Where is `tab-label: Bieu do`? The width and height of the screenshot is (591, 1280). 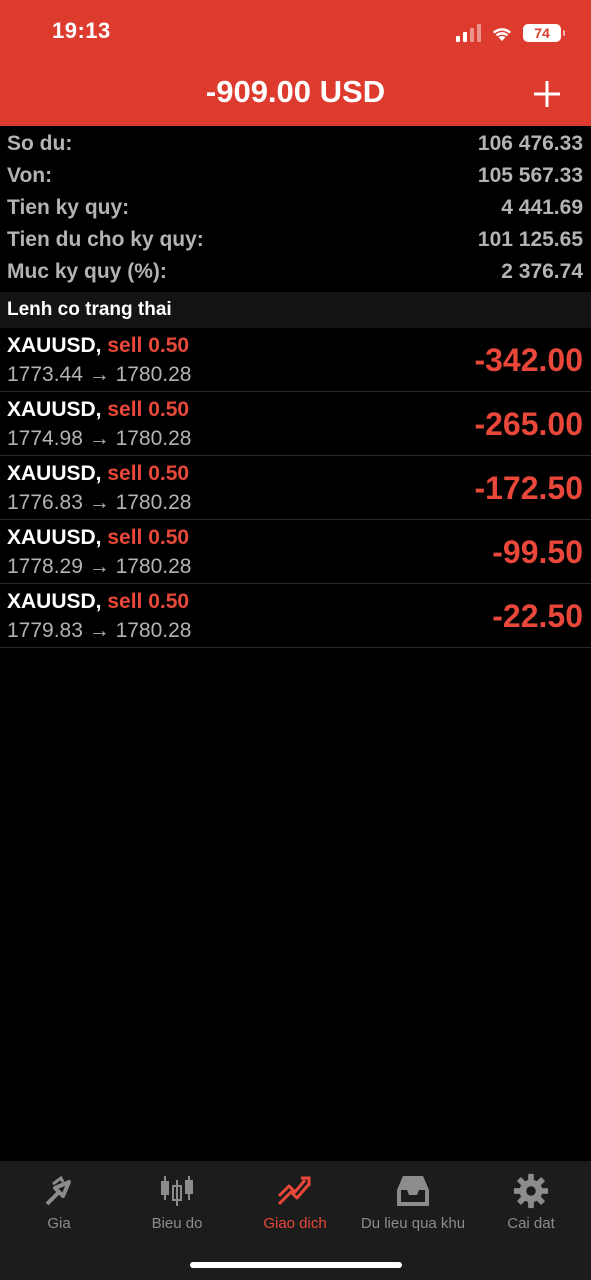 tab-label: Bieu do is located at coordinates (177, 1223).